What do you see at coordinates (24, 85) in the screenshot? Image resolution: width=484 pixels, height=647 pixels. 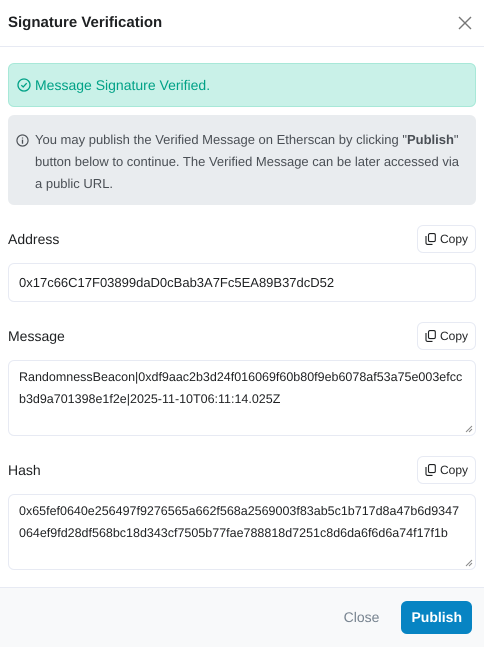 I see `check-circle-icon` at bounding box center [24, 85].